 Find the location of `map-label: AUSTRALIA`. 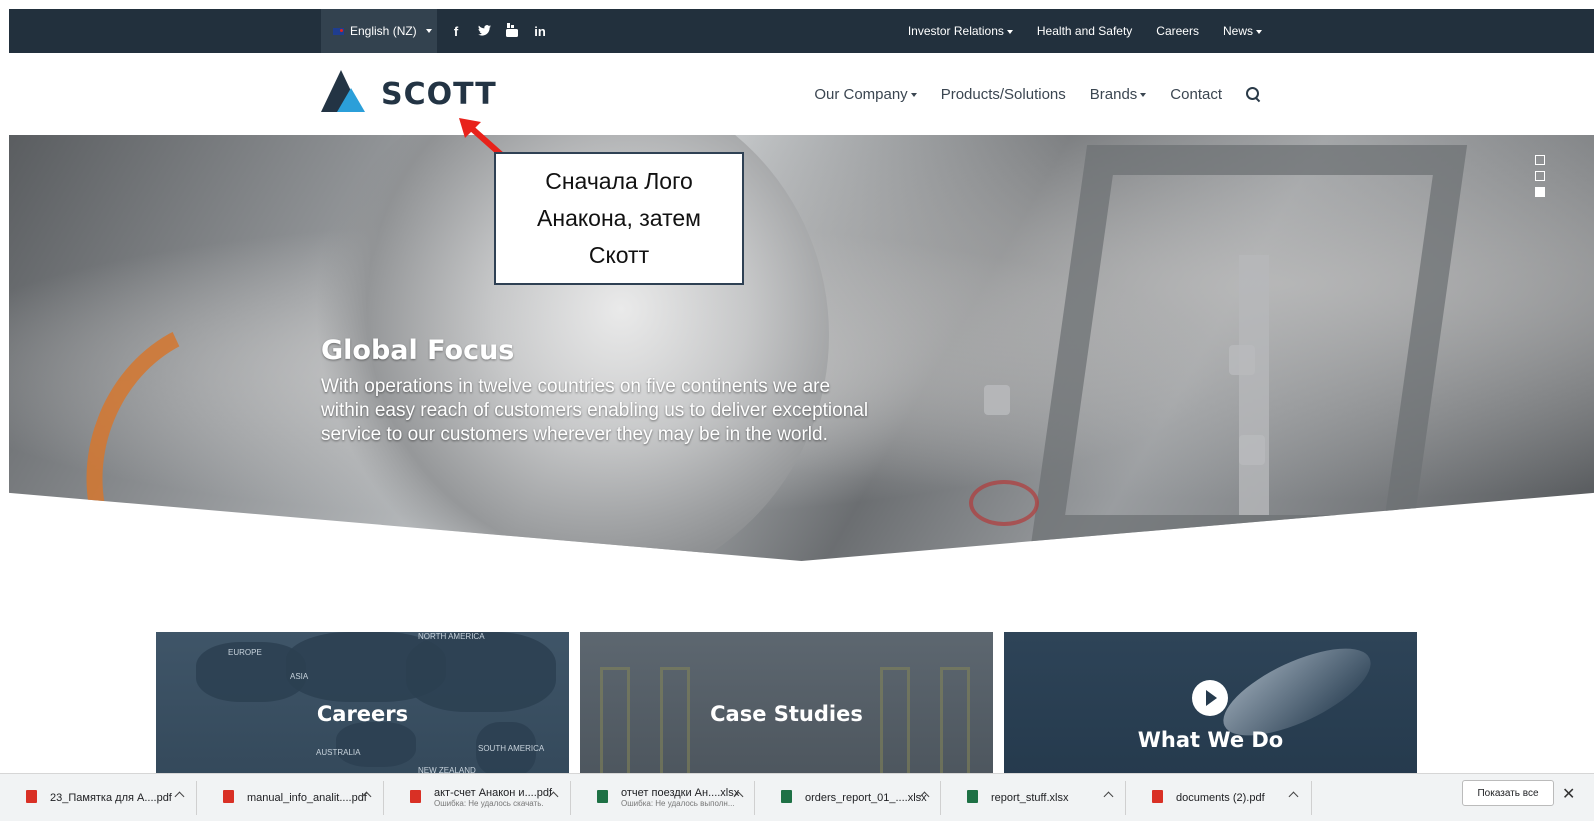

map-label: AUSTRALIA is located at coordinates (338, 752).